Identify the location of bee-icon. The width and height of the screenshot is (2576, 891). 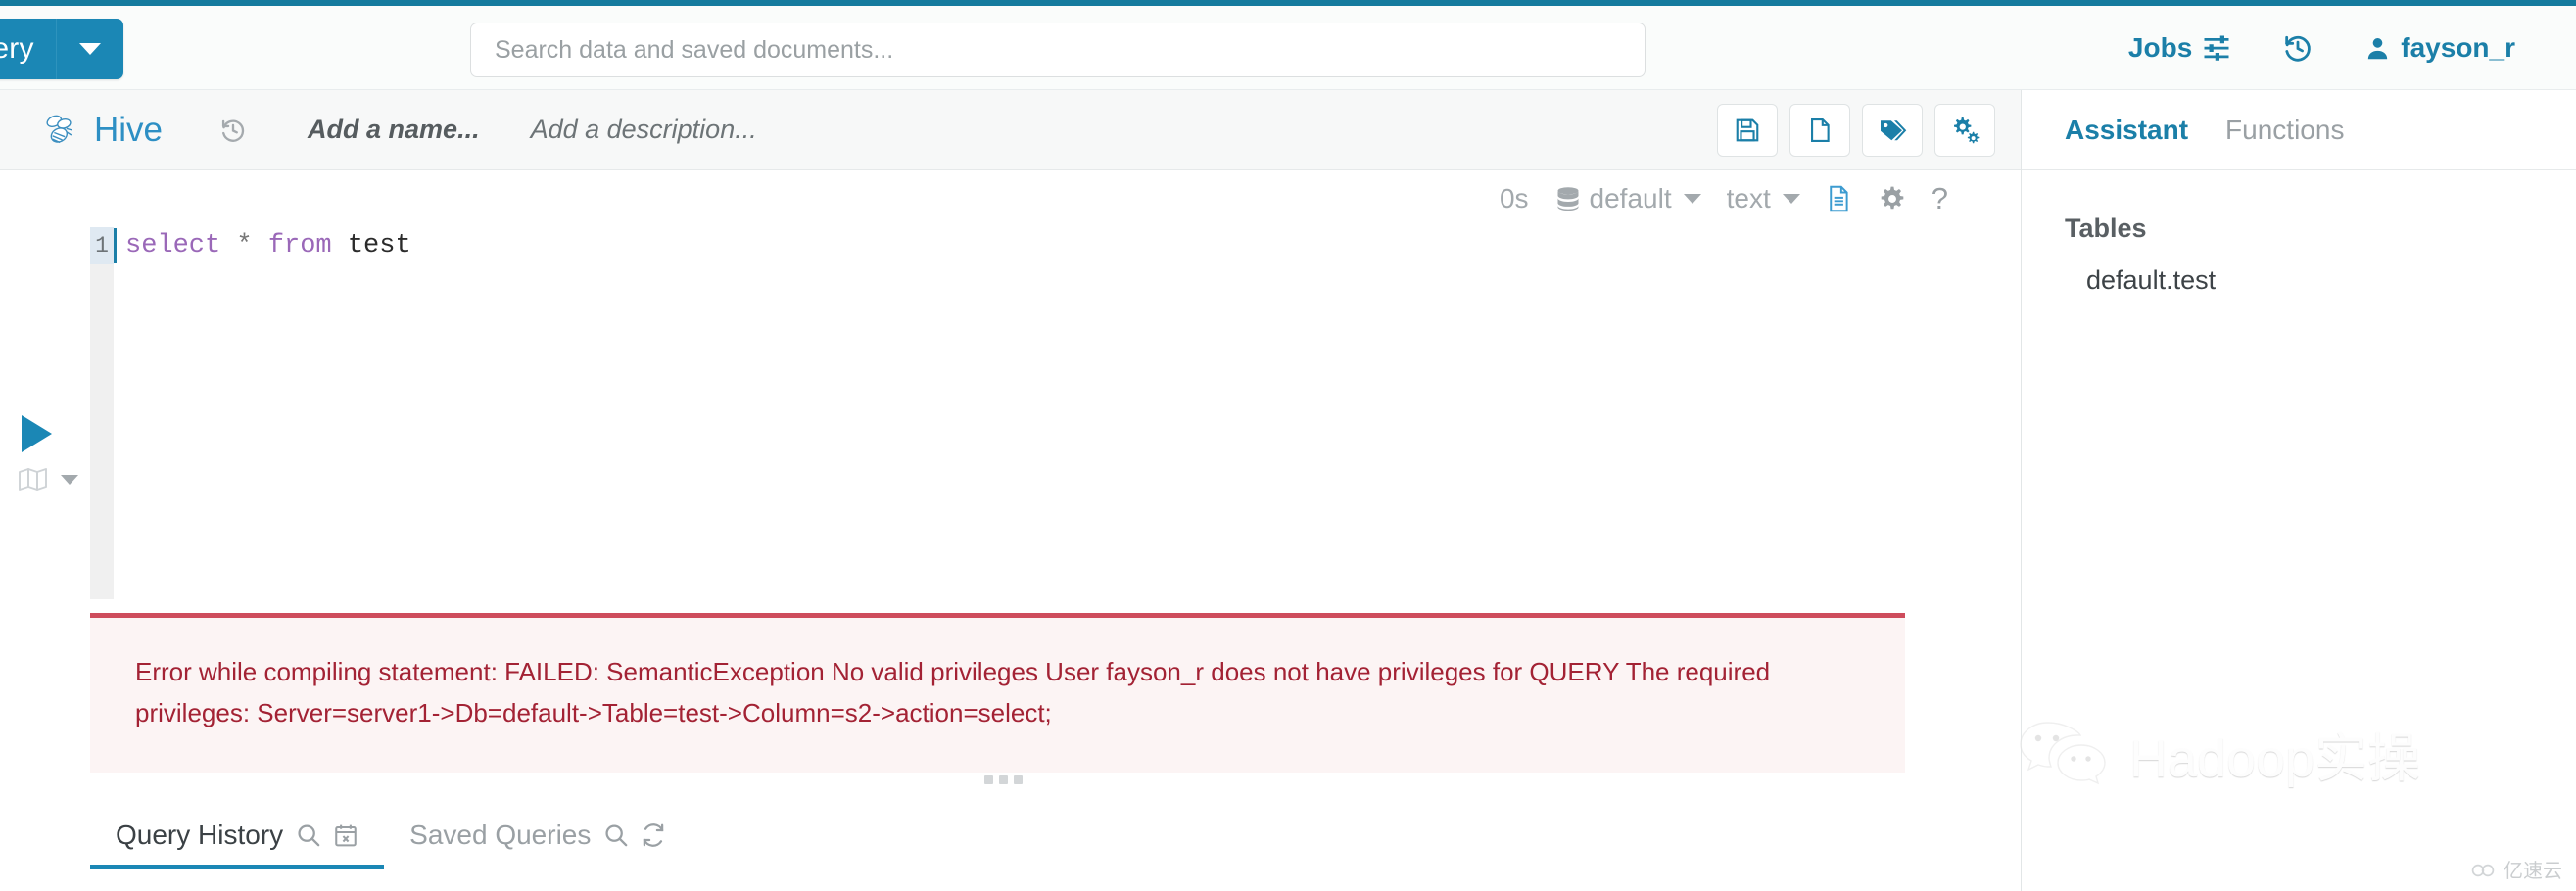
(61, 130).